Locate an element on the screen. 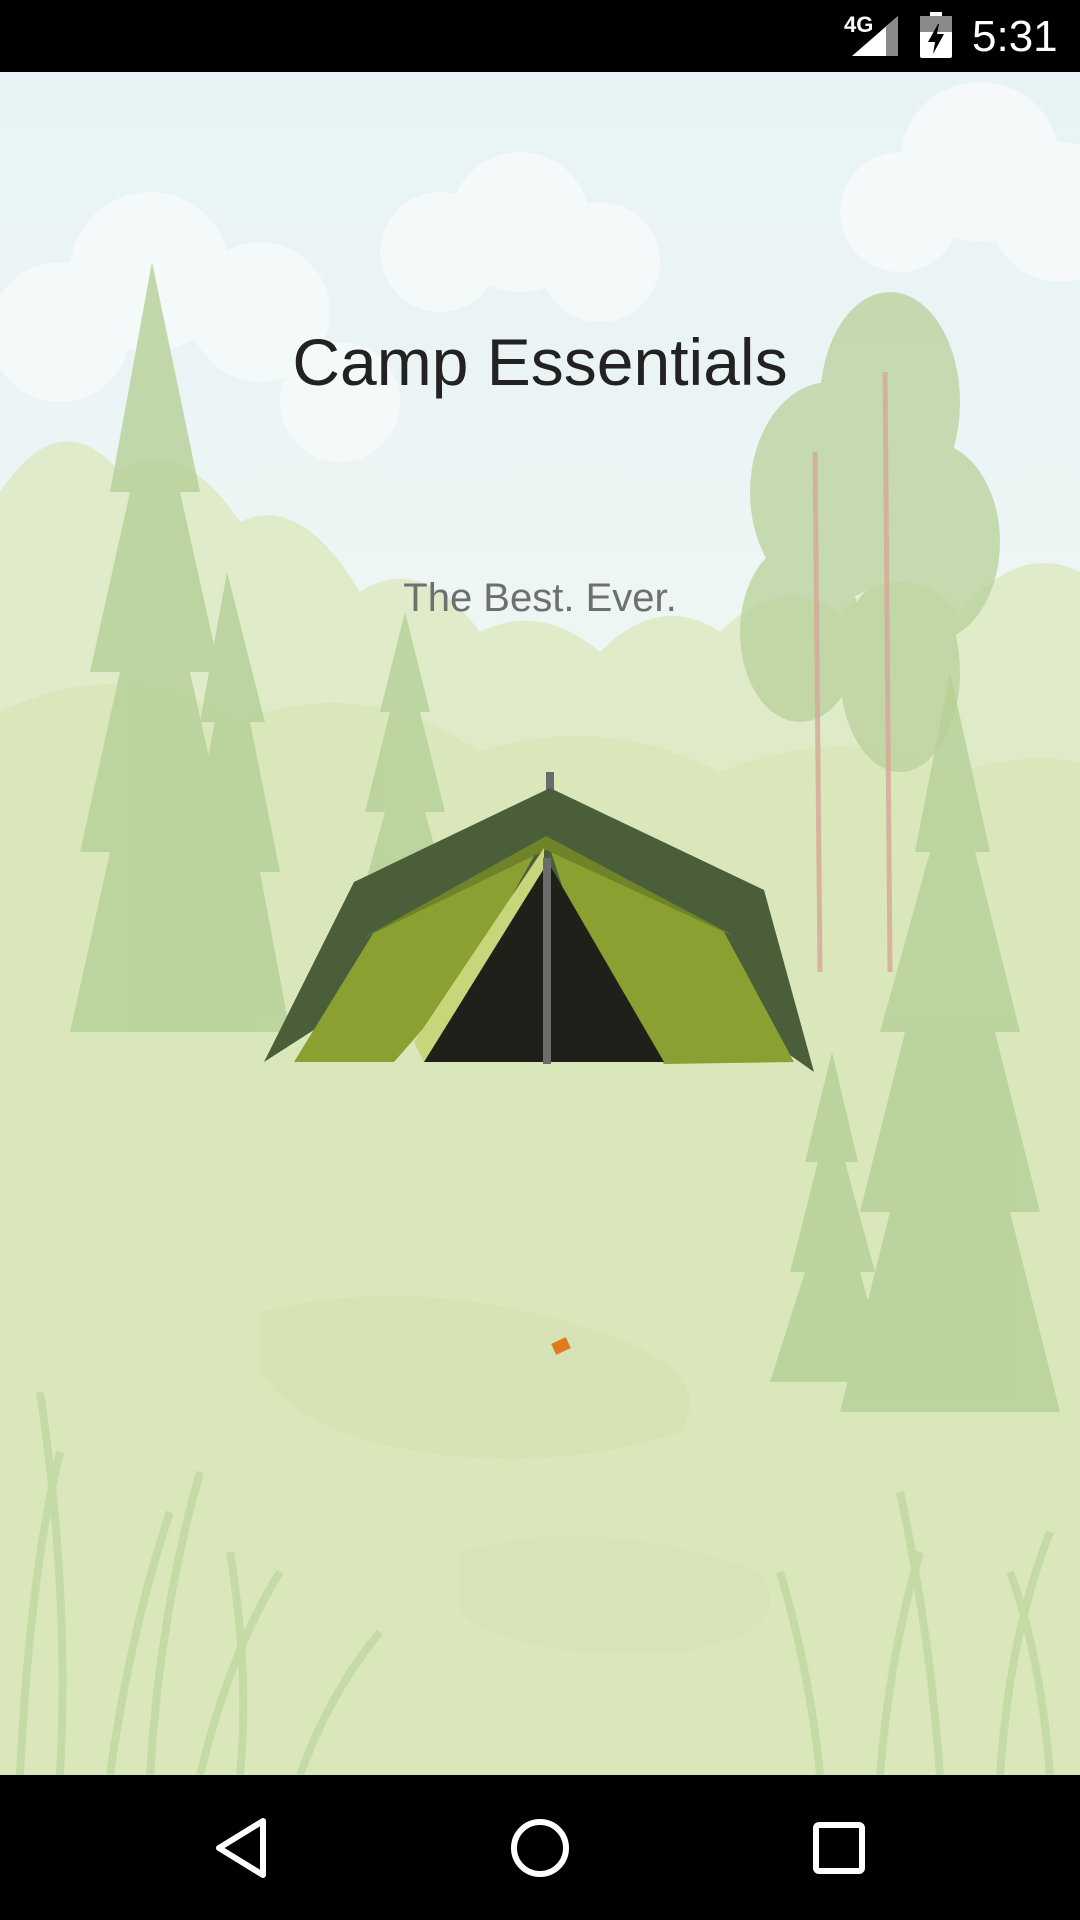 This screenshot has height=1920, width=1080. back-button is located at coordinates (241, 1848).